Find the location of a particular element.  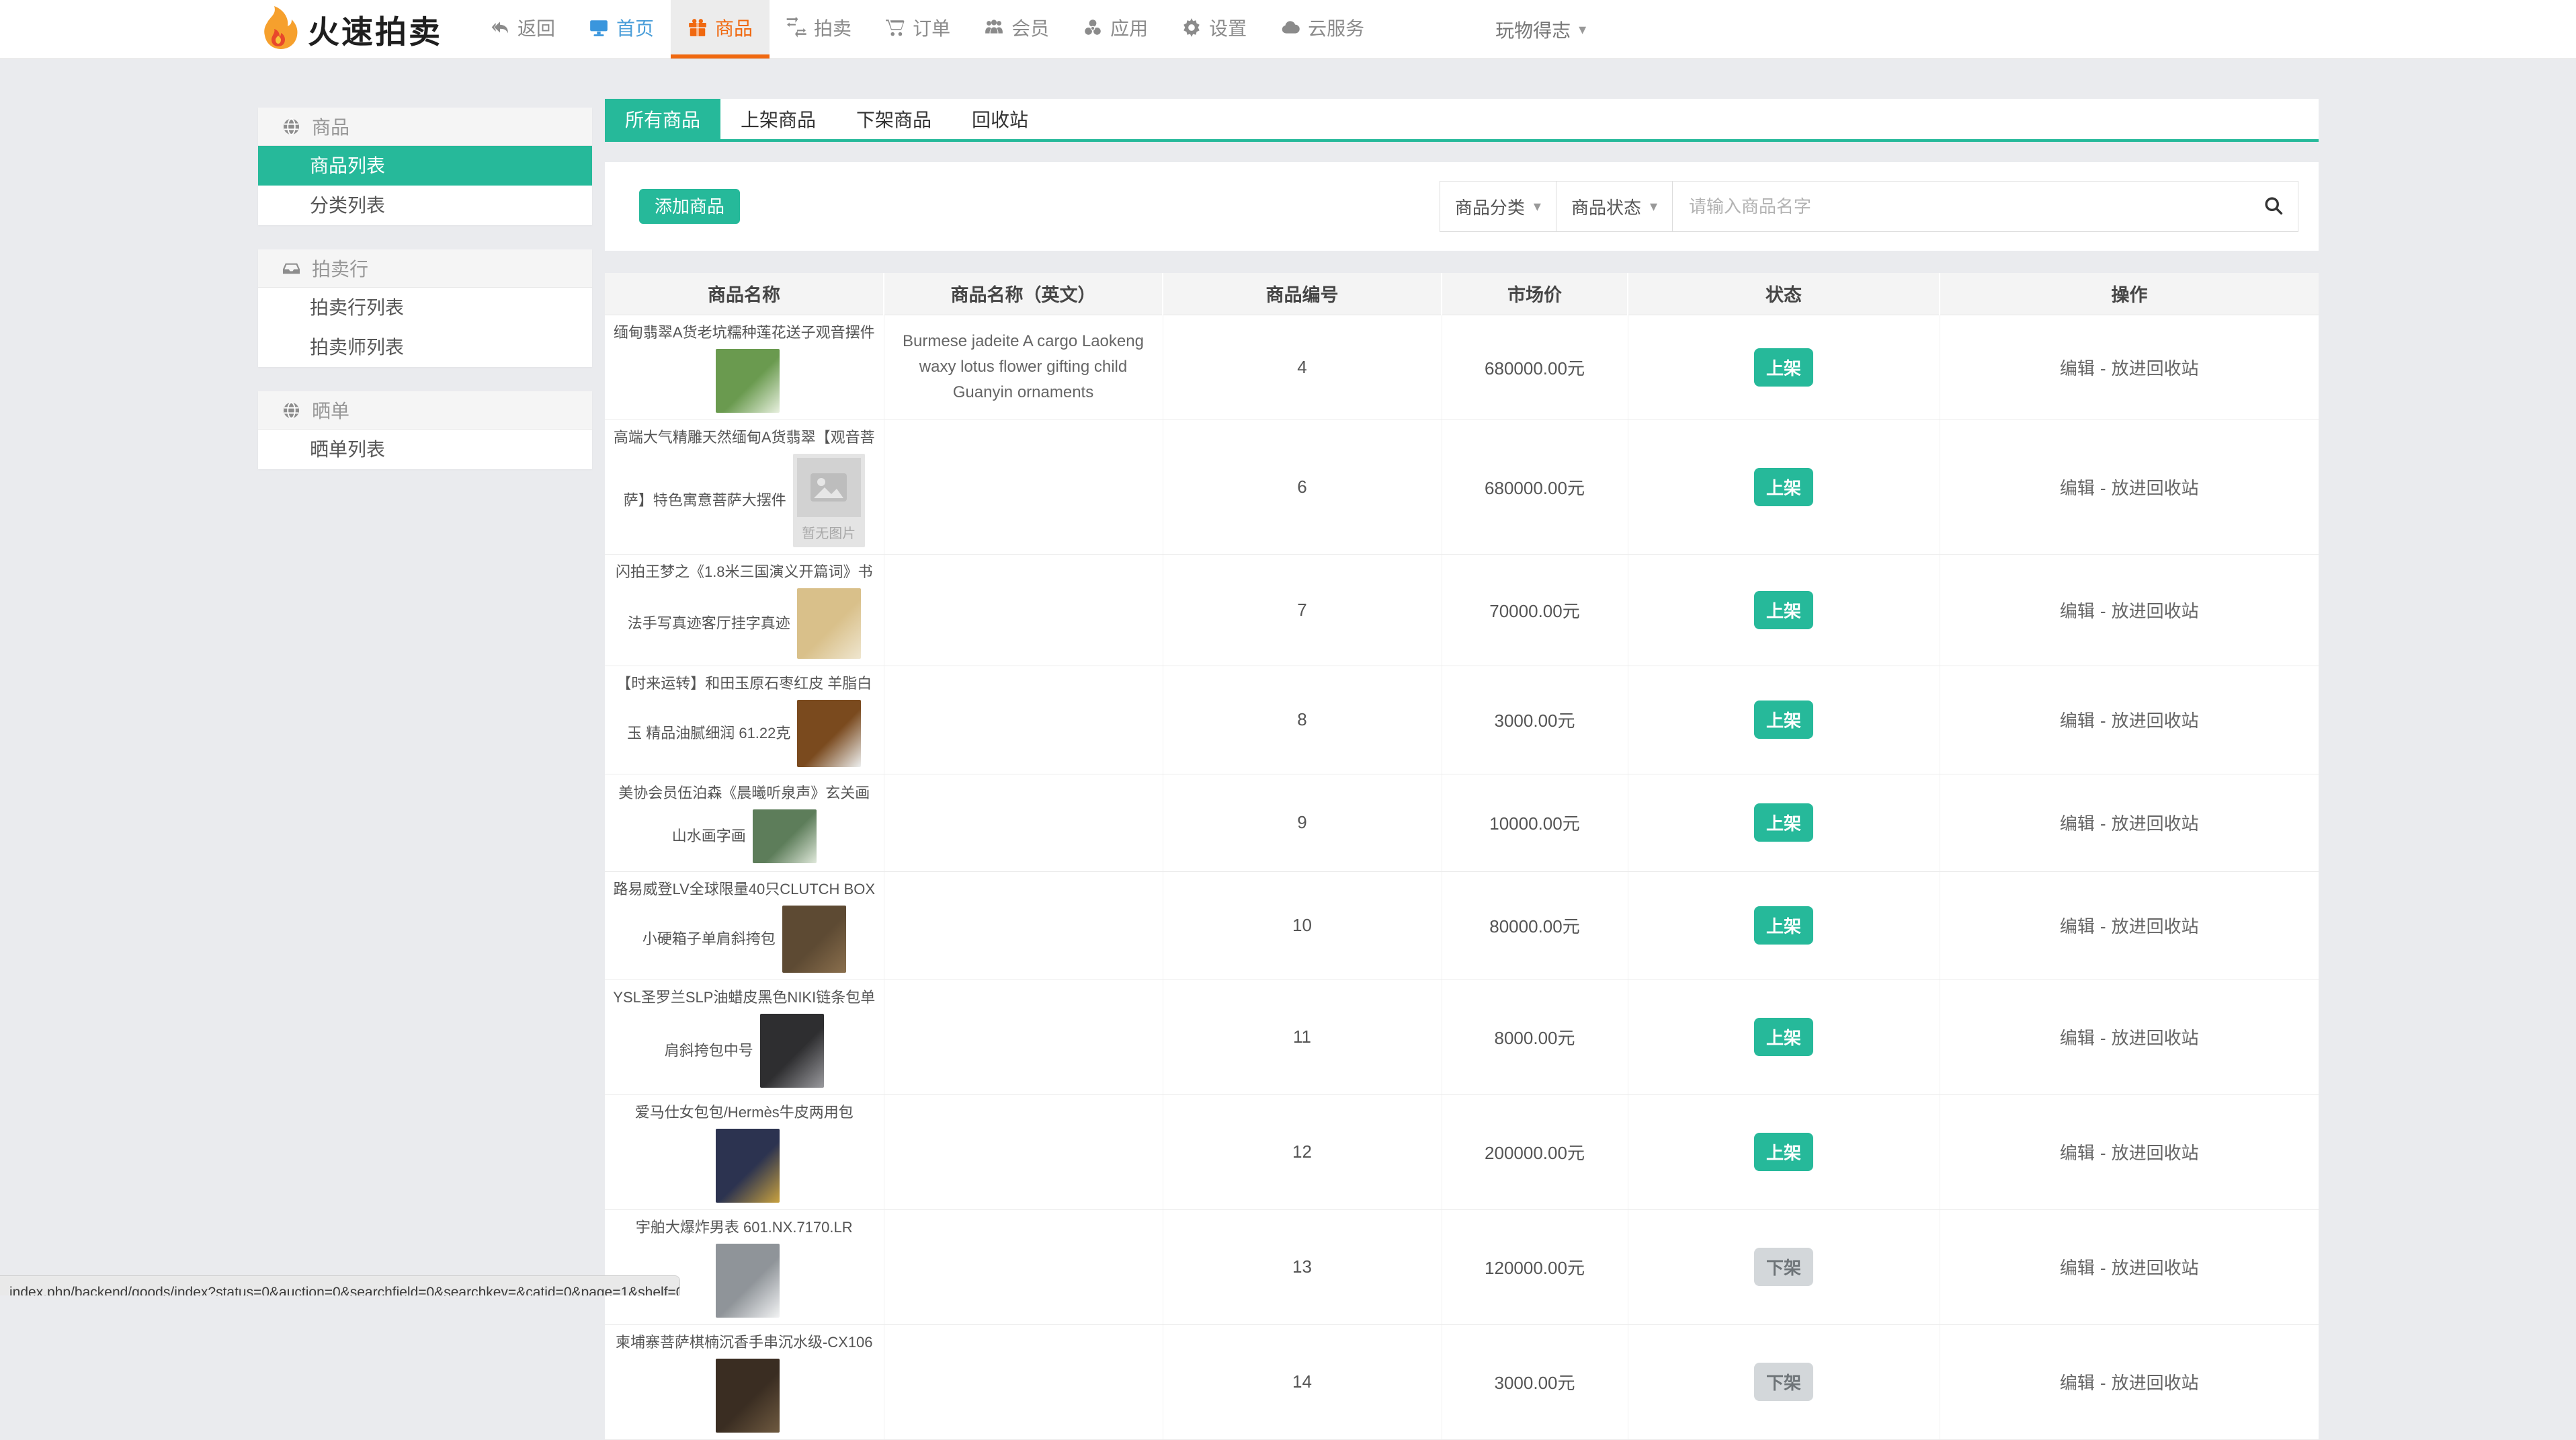

search-button is located at coordinates (2273, 206).